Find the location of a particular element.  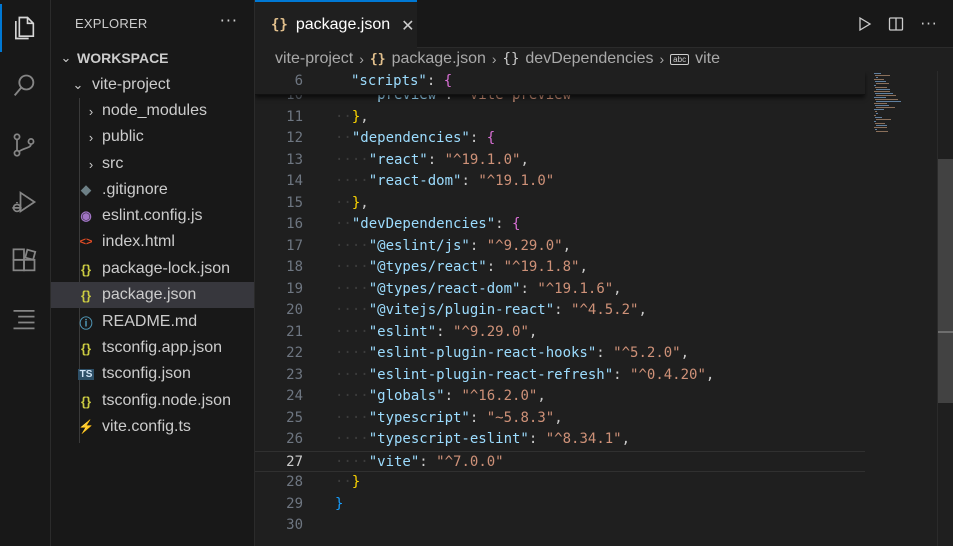

outline-icon is located at coordinates (24, 319).